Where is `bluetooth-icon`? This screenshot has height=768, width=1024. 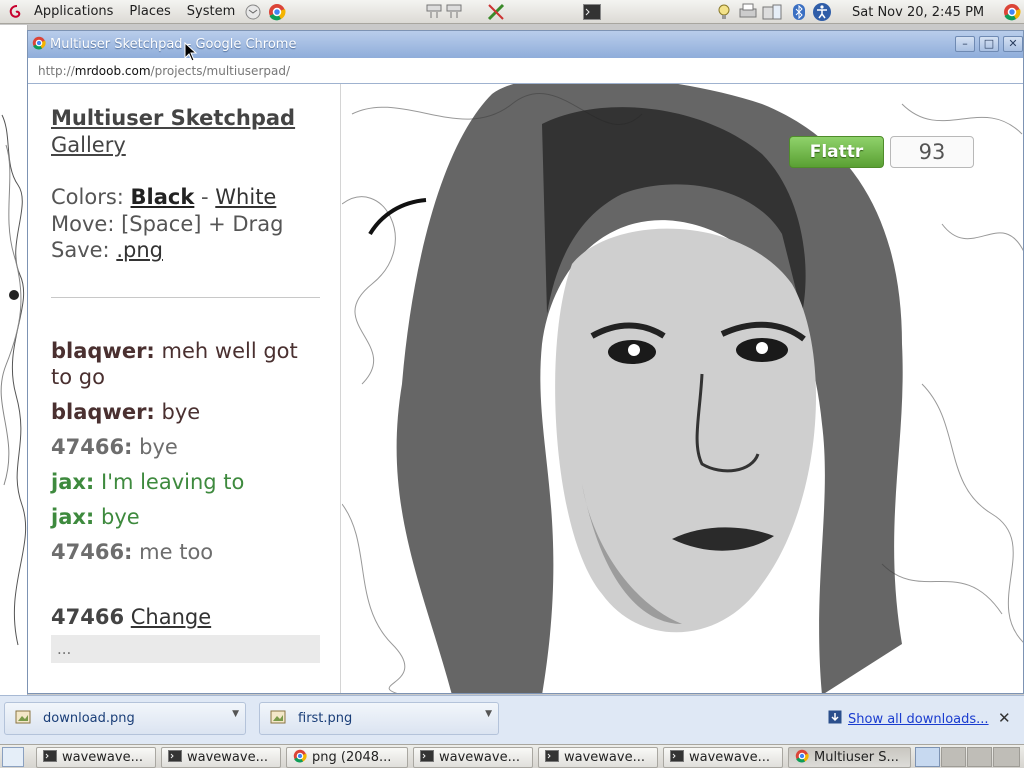 bluetooth-icon is located at coordinates (799, 12).